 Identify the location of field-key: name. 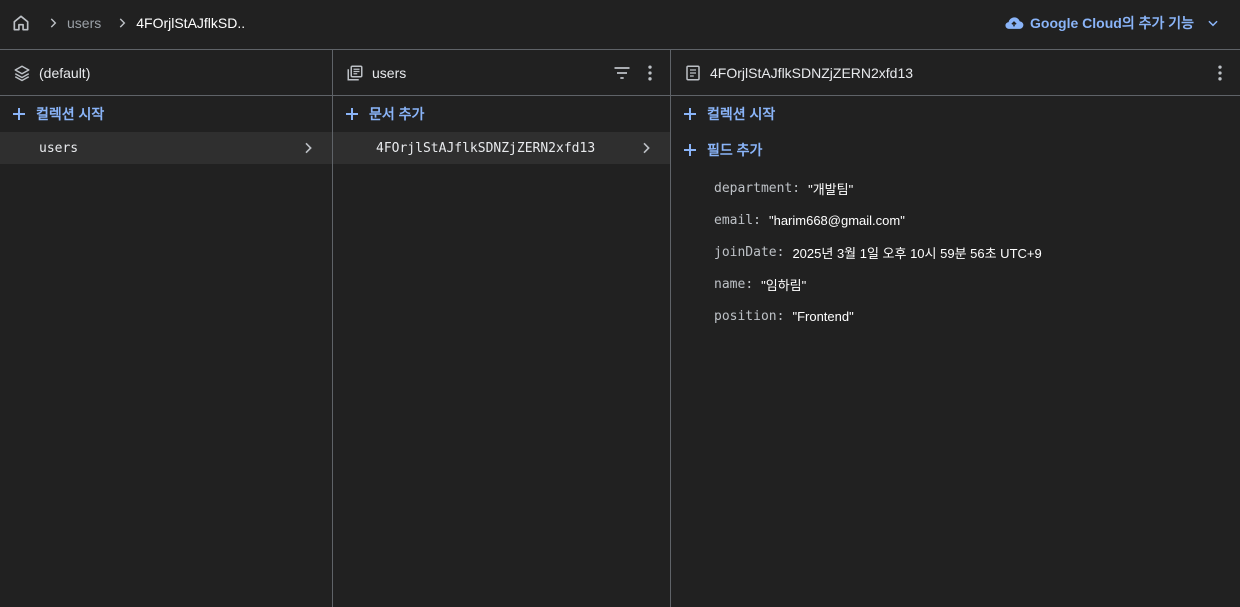
(730, 284).